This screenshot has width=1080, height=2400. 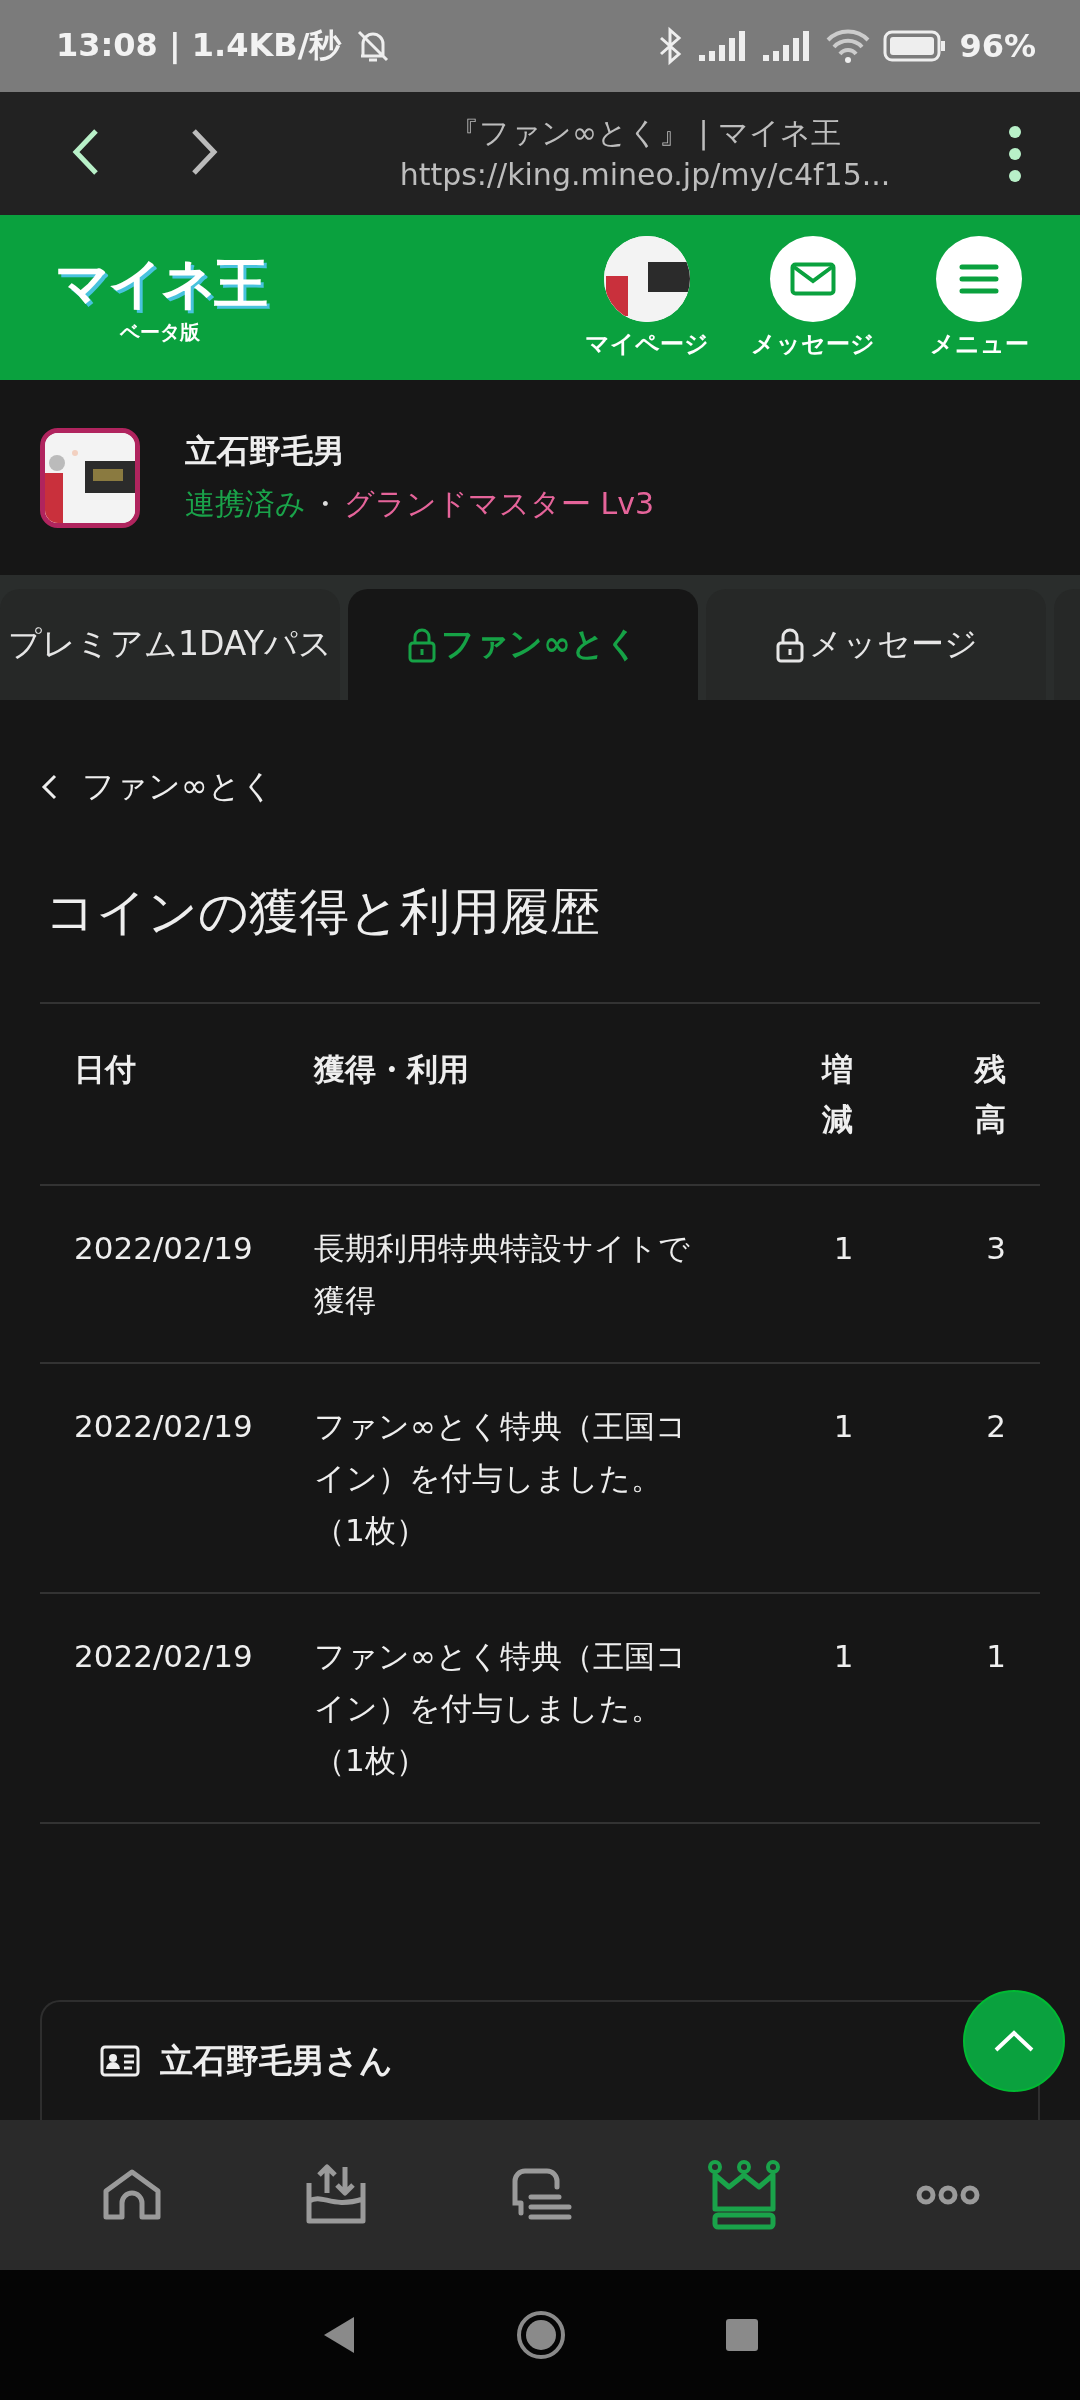 What do you see at coordinates (997, 46) in the screenshot?
I see `battery-level: 96%` at bounding box center [997, 46].